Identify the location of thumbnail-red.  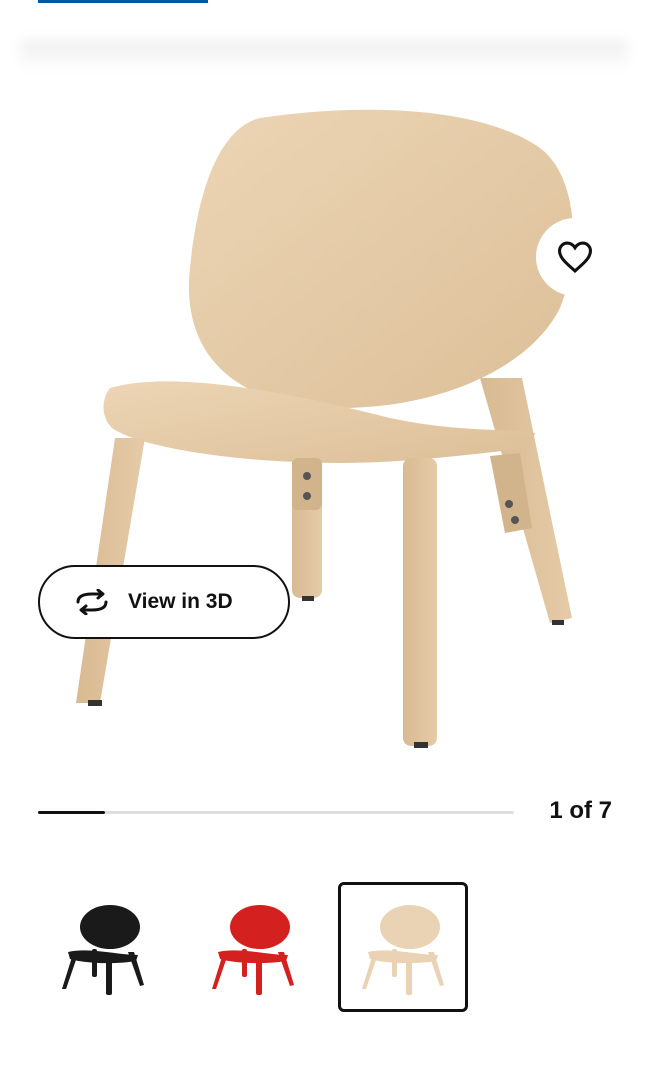
(253, 947).